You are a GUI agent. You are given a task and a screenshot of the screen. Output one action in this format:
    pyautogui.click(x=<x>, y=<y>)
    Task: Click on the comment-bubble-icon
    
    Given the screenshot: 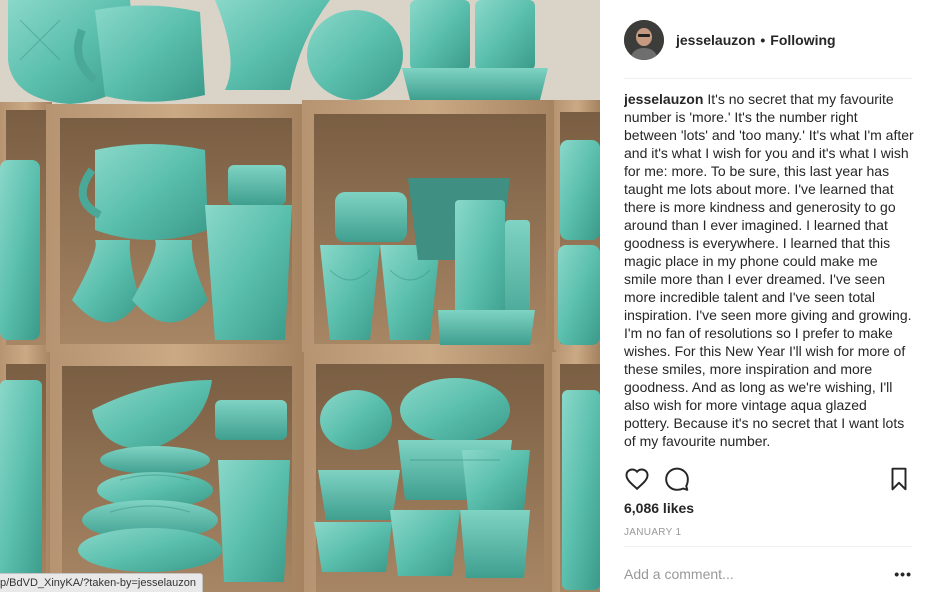 What is the action you would take?
    pyautogui.click(x=677, y=479)
    